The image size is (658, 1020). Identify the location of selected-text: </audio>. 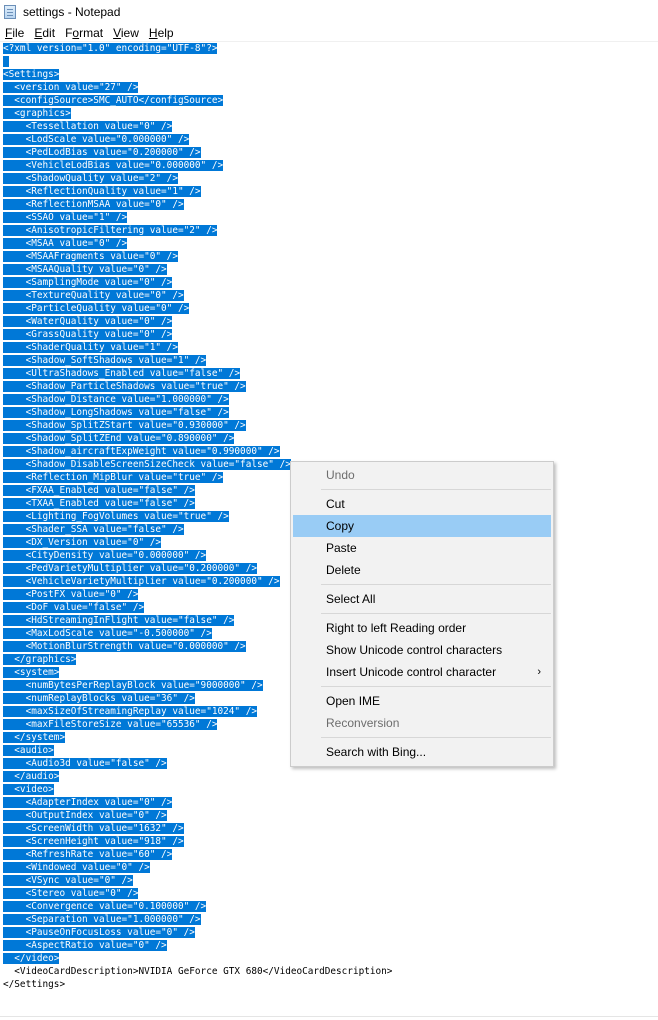
(31, 776).